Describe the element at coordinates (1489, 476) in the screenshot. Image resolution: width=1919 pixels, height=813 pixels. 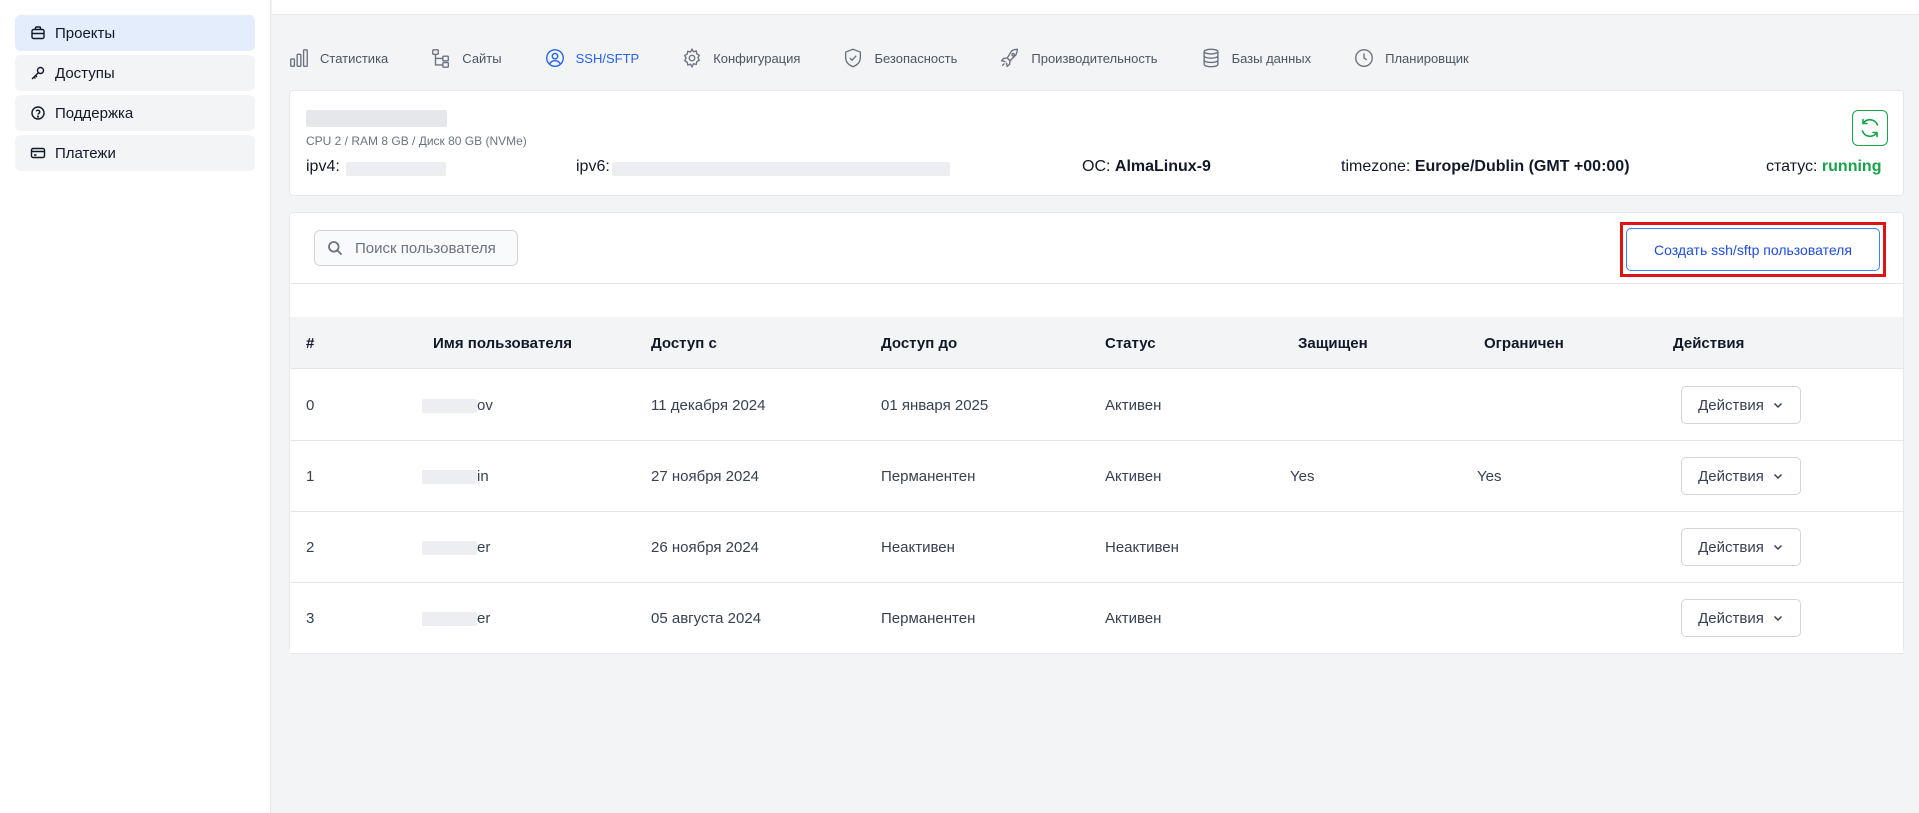
I see `row-limited: Yes` at that location.